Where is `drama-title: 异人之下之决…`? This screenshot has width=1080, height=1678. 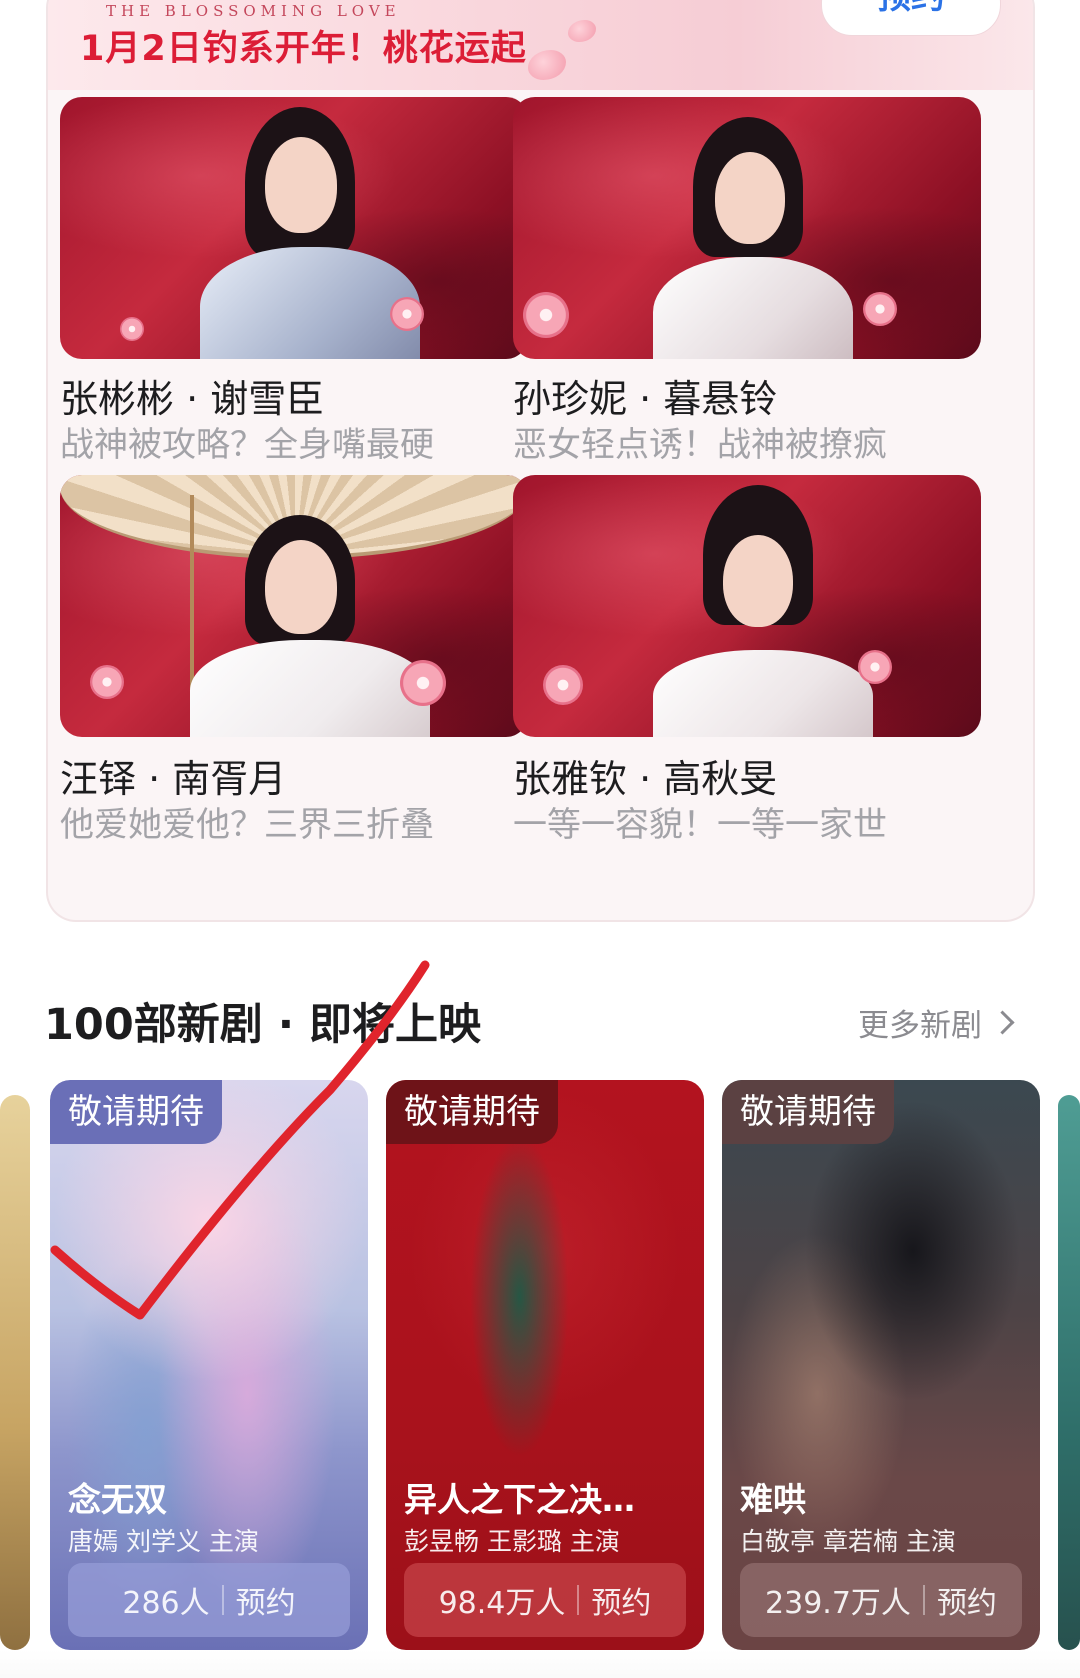 drama-title: 异人之下之决… is located at coordinates (519, 1499).